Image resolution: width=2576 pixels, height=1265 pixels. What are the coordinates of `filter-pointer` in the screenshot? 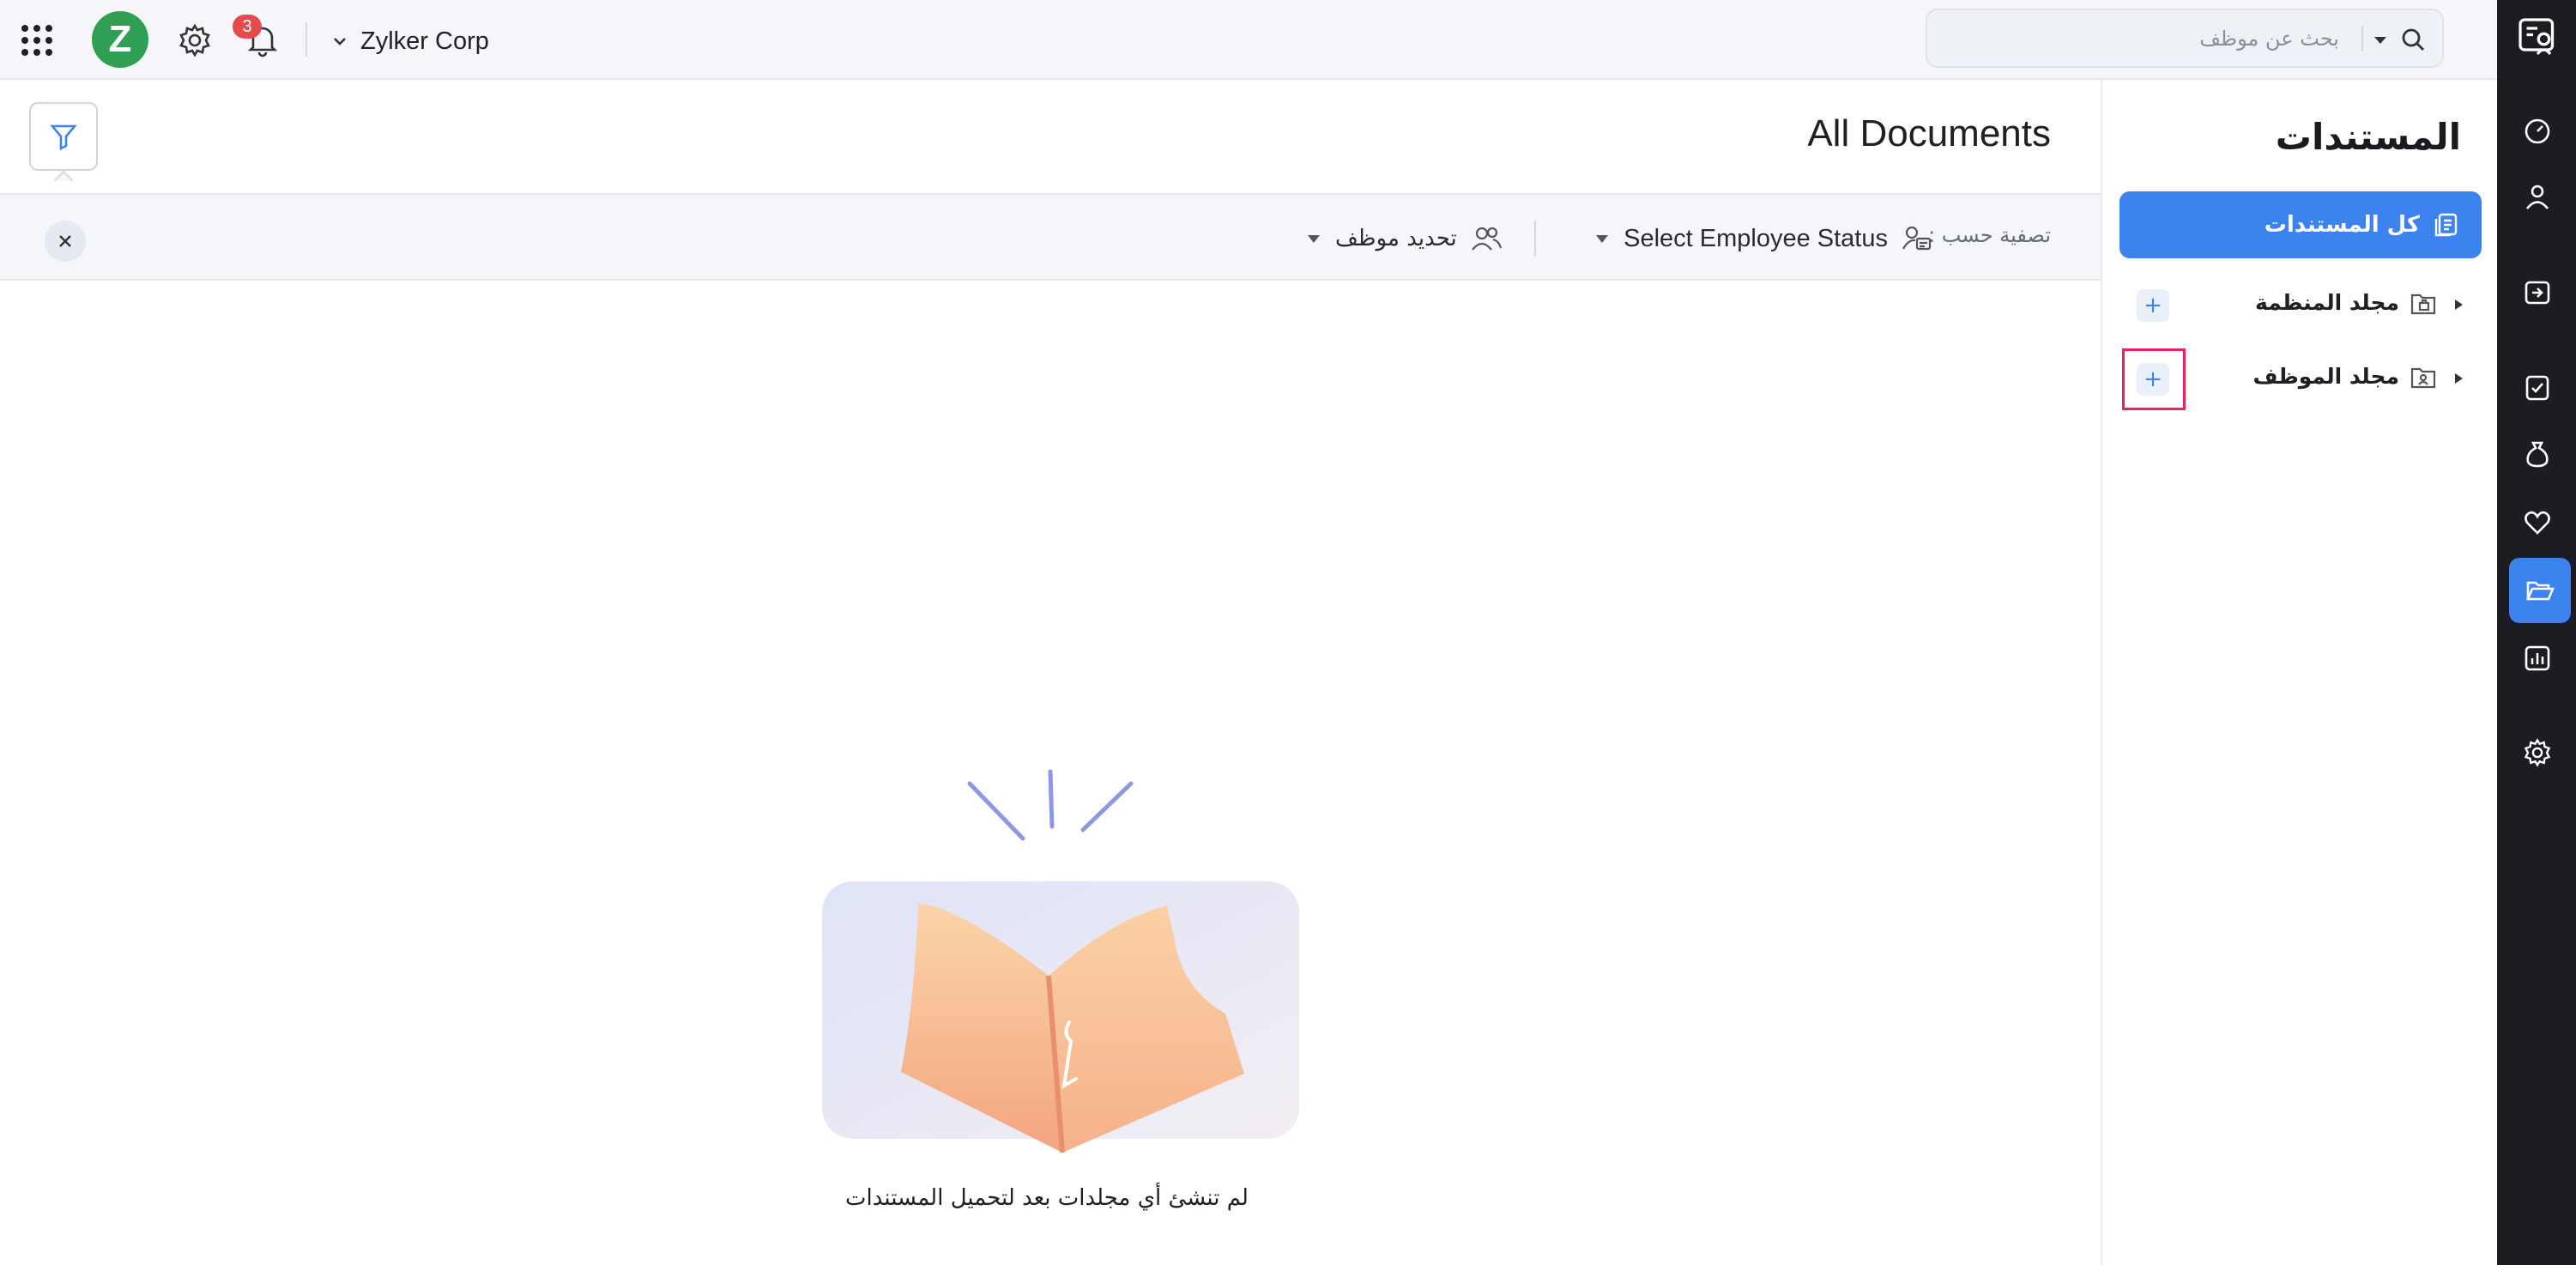 It's located at (64, 176).